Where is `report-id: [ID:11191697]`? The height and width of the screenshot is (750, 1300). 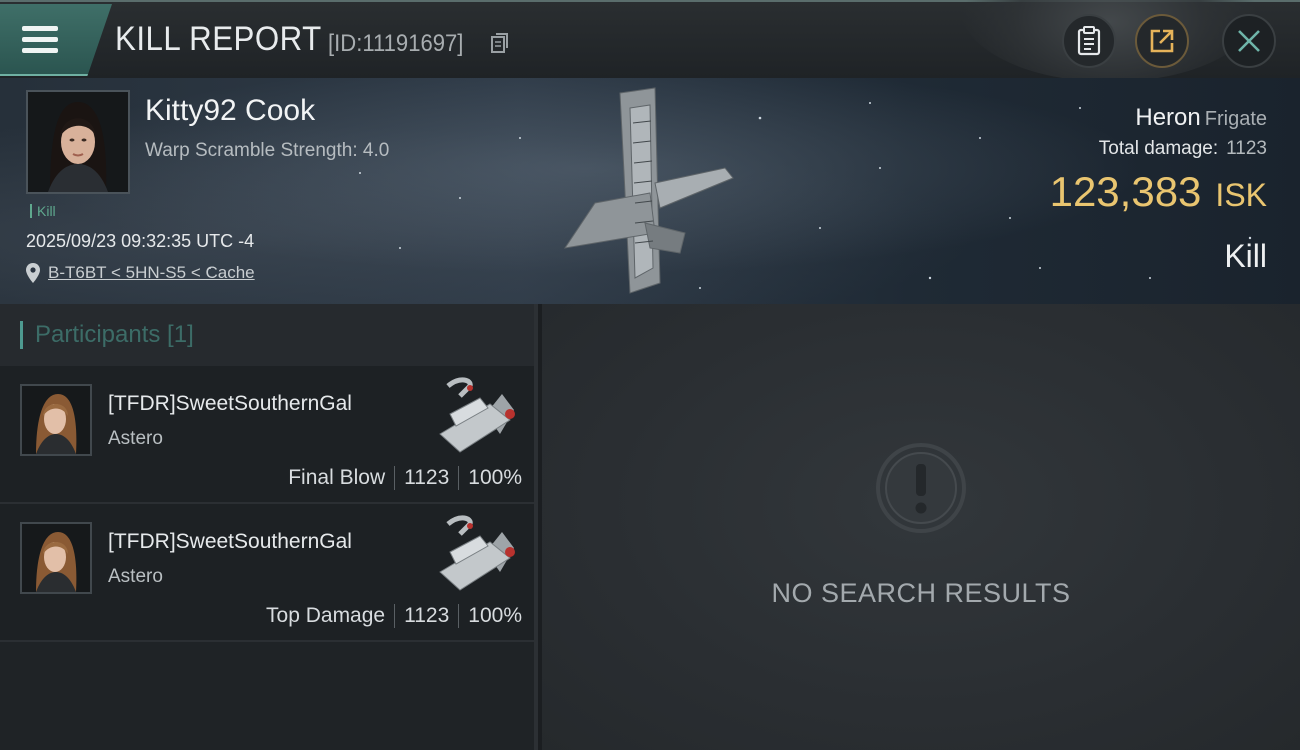 report-id: [ID:11191697] is located at coordinates (396, 43).